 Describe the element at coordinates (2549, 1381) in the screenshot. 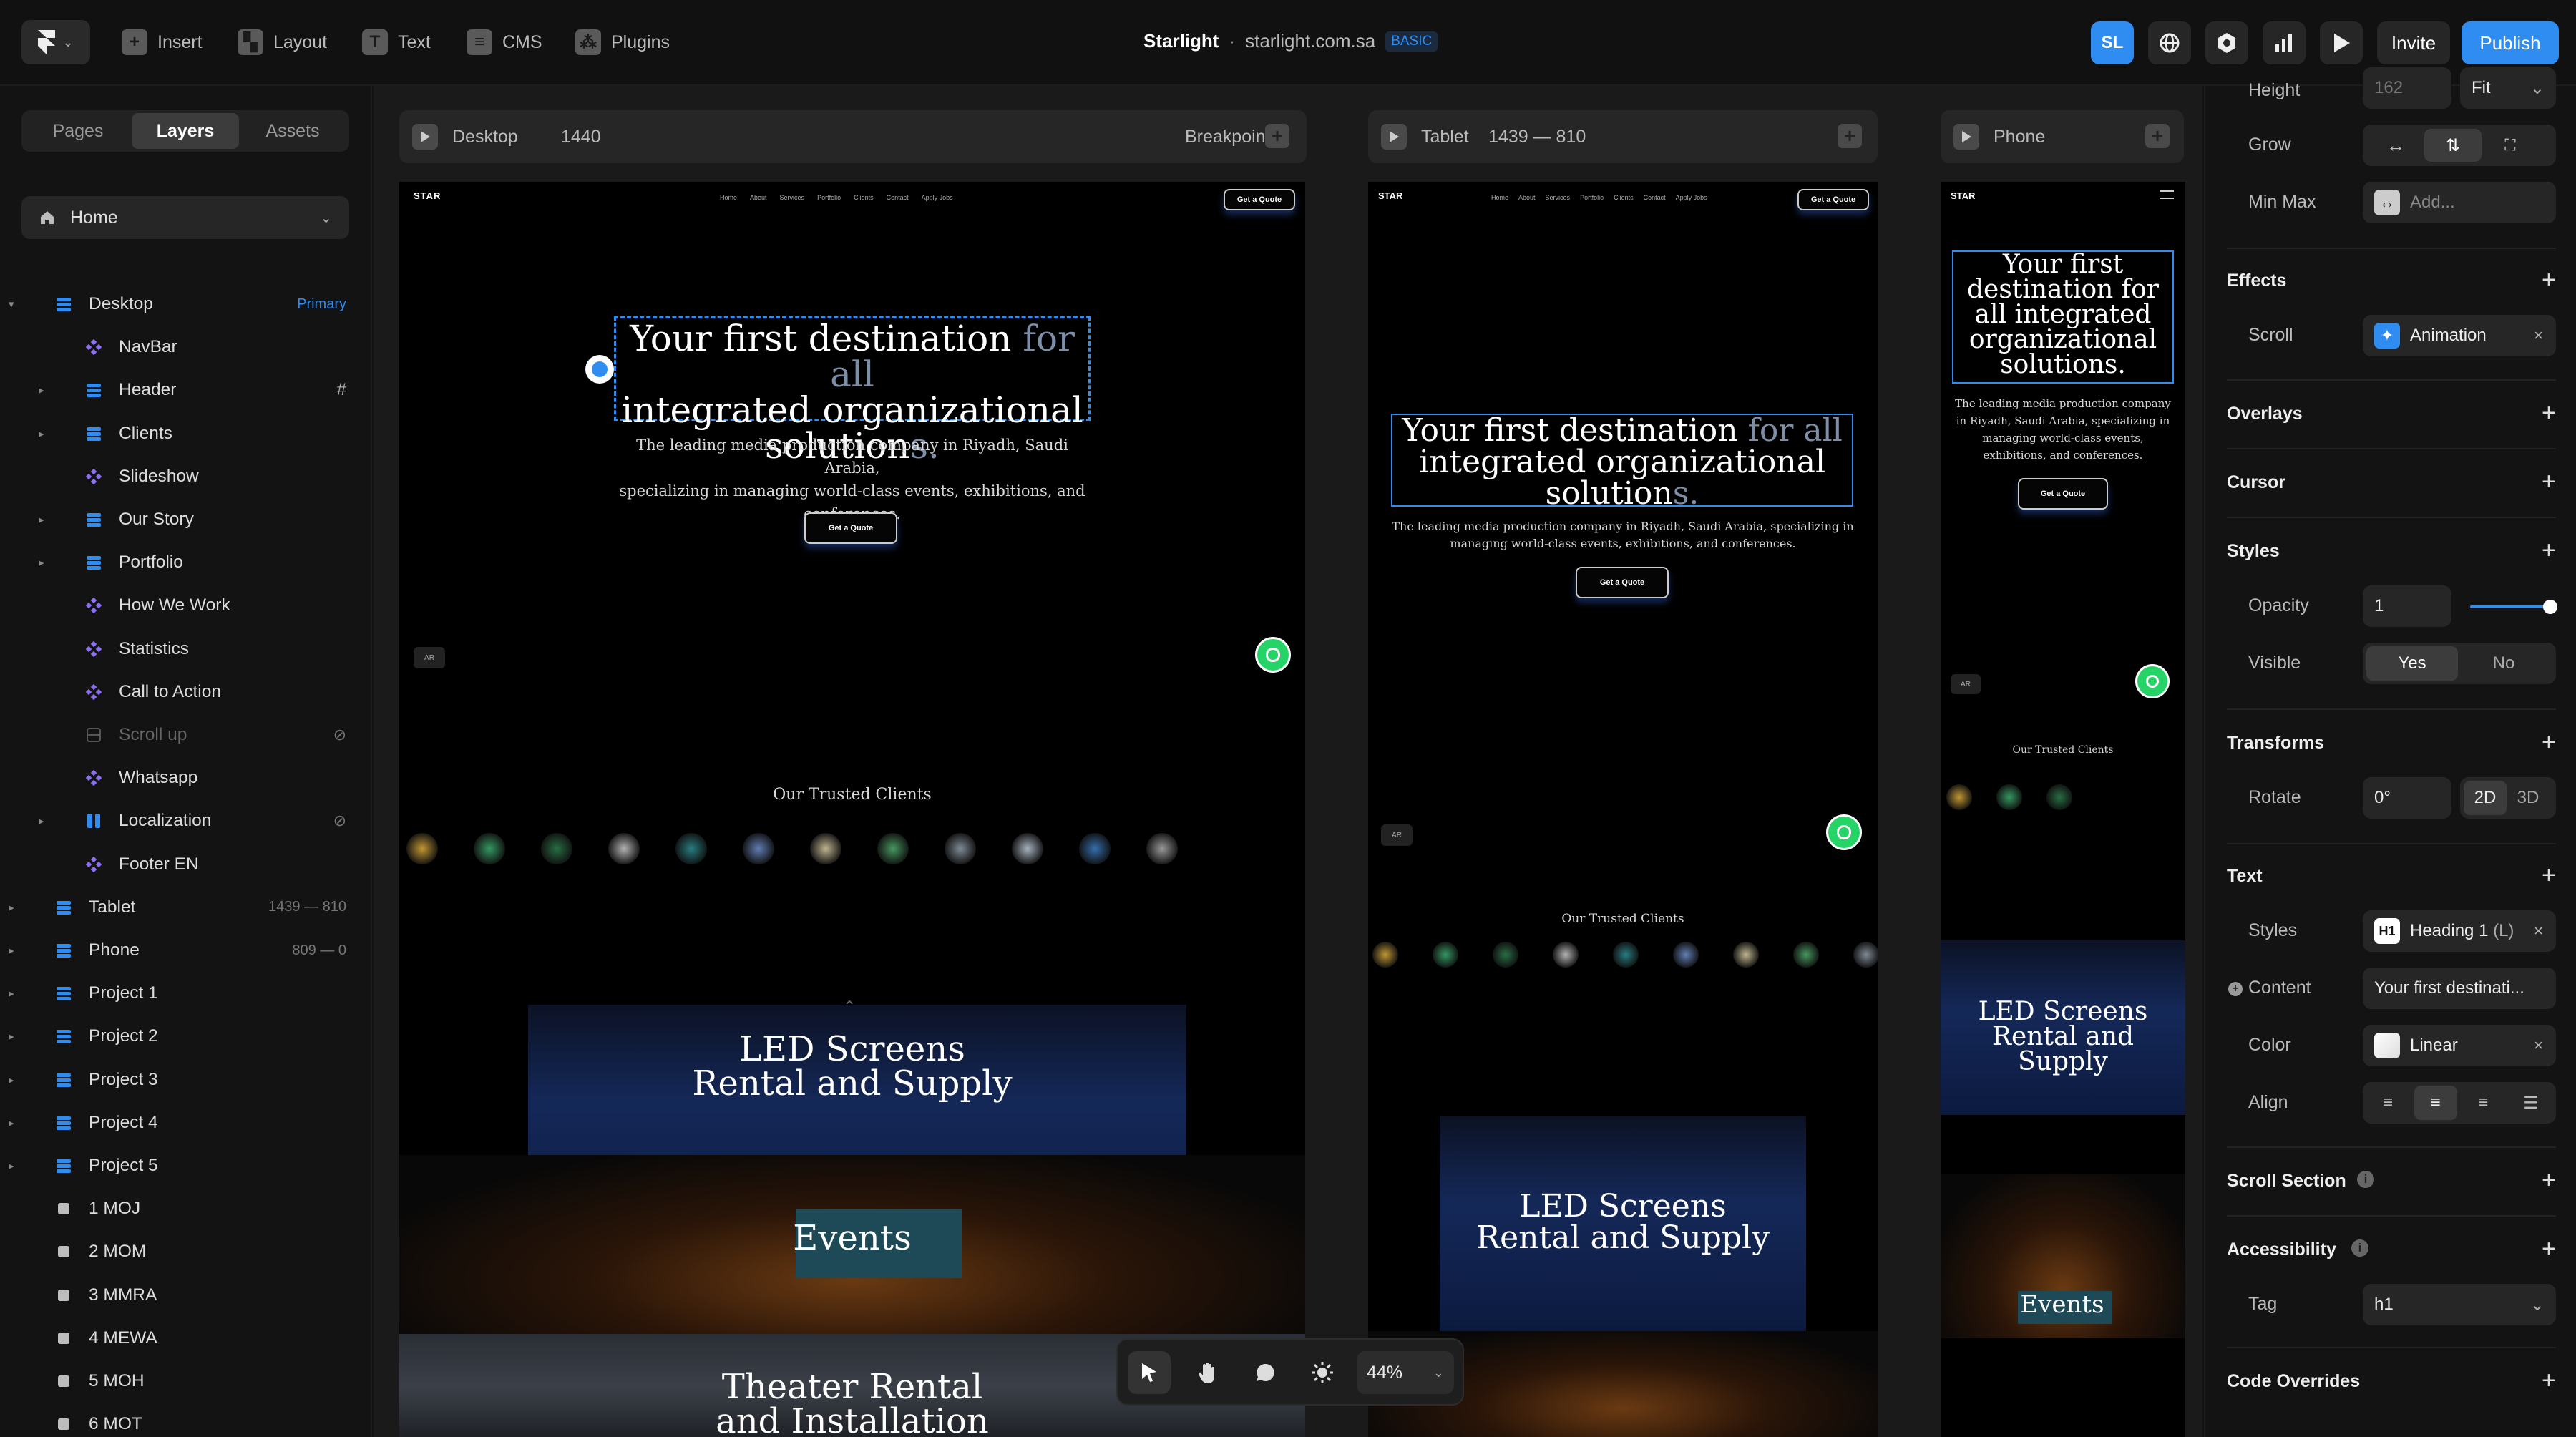

I see `add-code-override-icon: +` at that location.